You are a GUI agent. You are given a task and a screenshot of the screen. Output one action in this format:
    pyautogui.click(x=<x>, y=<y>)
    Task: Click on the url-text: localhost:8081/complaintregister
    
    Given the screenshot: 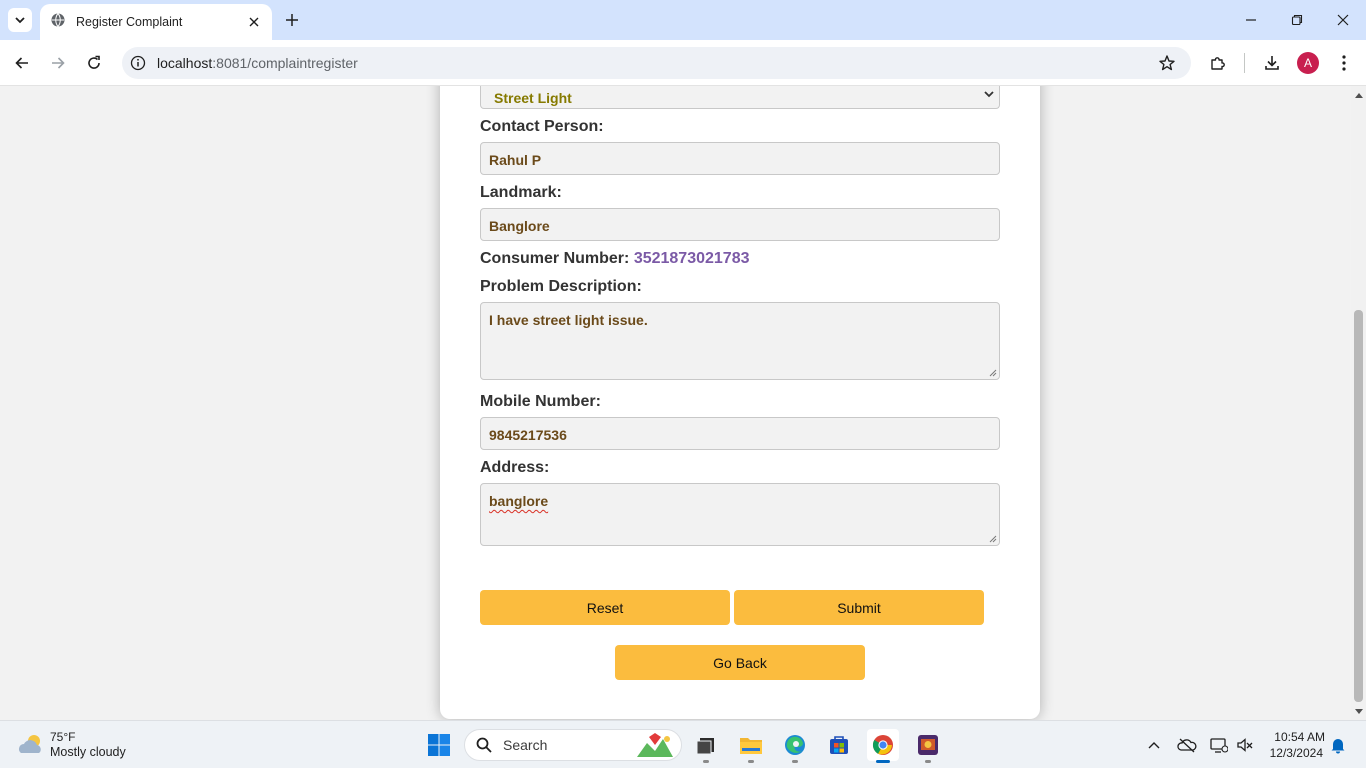 What is the action you would take?
    pyautogui.click(x=657, y=63)
    